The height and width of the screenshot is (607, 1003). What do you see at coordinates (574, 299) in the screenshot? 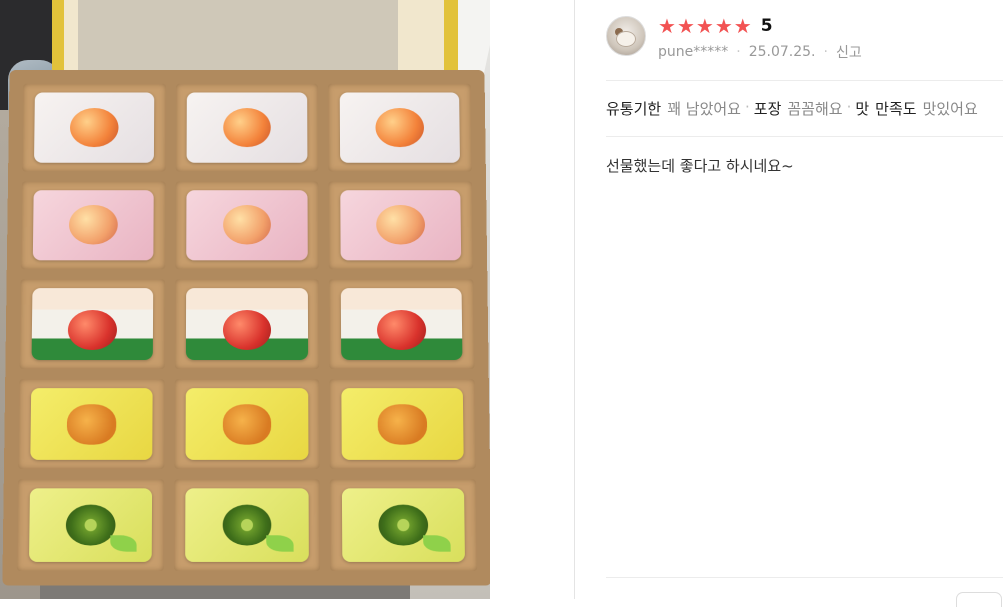
I see `panel-divider` at bounding box center [574, 299].